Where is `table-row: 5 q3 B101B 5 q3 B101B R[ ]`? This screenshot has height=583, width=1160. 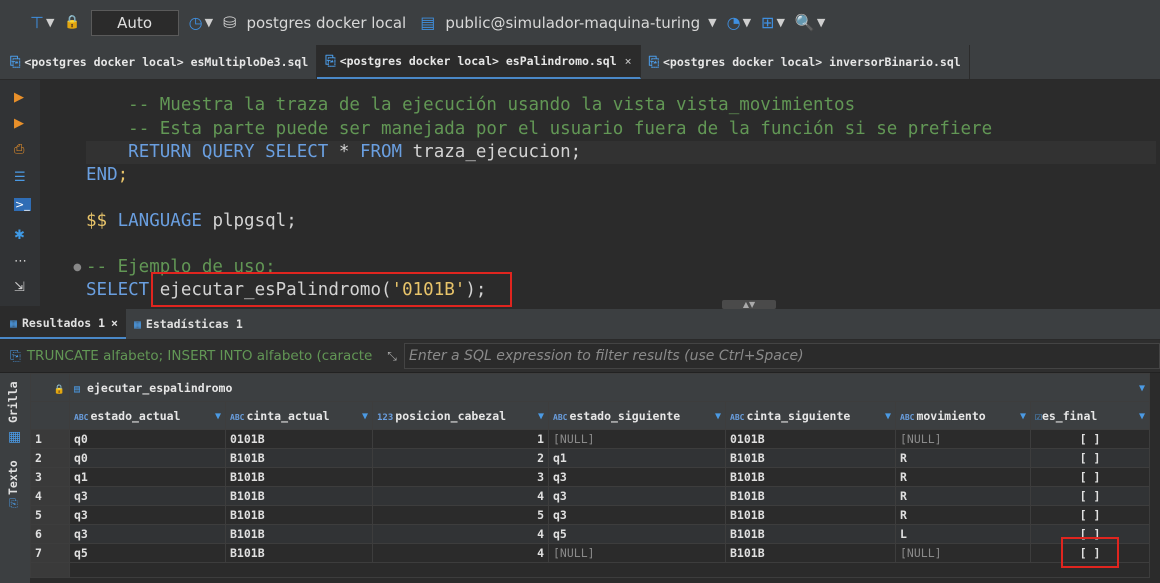 table-row: 5 q3 B101B 5 q3 B101B R[ ] is located at coordinates (590, 515).